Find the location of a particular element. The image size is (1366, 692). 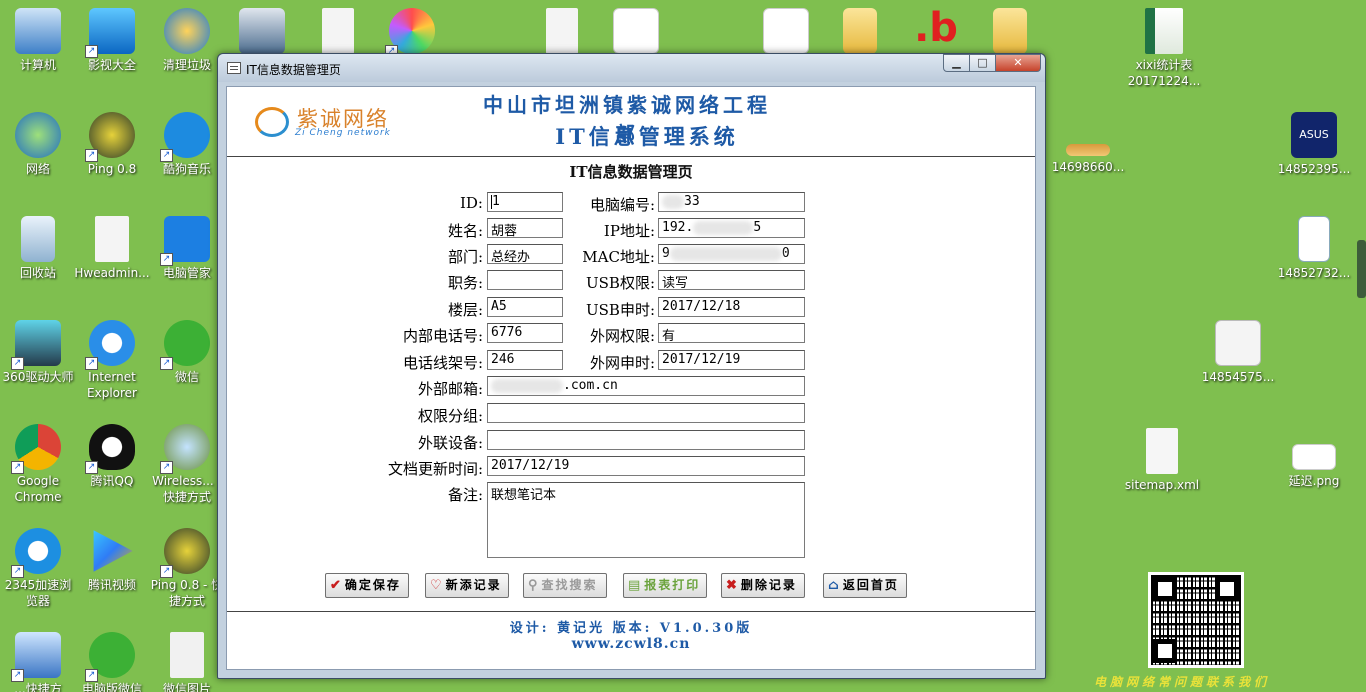

desktop-icon: ↗ 电脑管家 is located at coordinates (187, 248).